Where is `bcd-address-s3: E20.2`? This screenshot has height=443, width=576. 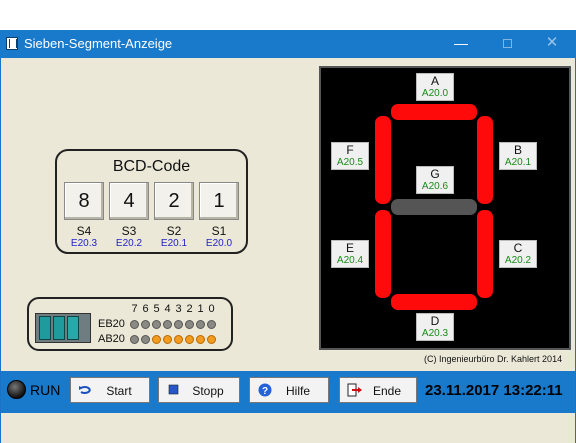 bcd-address-s3: E20.2 is located at coordinates (129, 243).